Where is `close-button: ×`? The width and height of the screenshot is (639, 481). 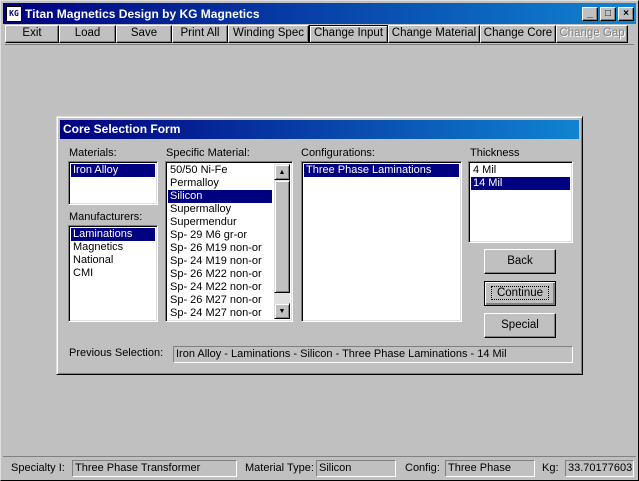
close-button: × is located at coordinates (626, 13).